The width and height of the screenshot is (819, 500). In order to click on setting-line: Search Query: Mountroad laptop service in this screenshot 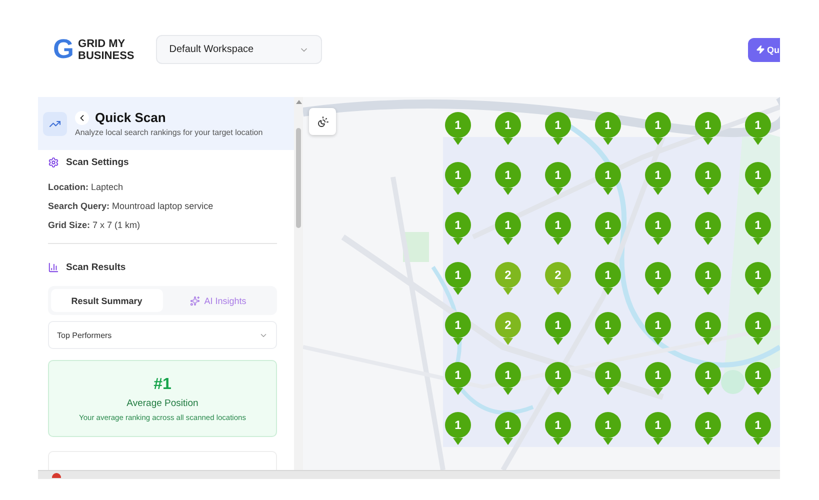, I will do `click(131, 206)`.